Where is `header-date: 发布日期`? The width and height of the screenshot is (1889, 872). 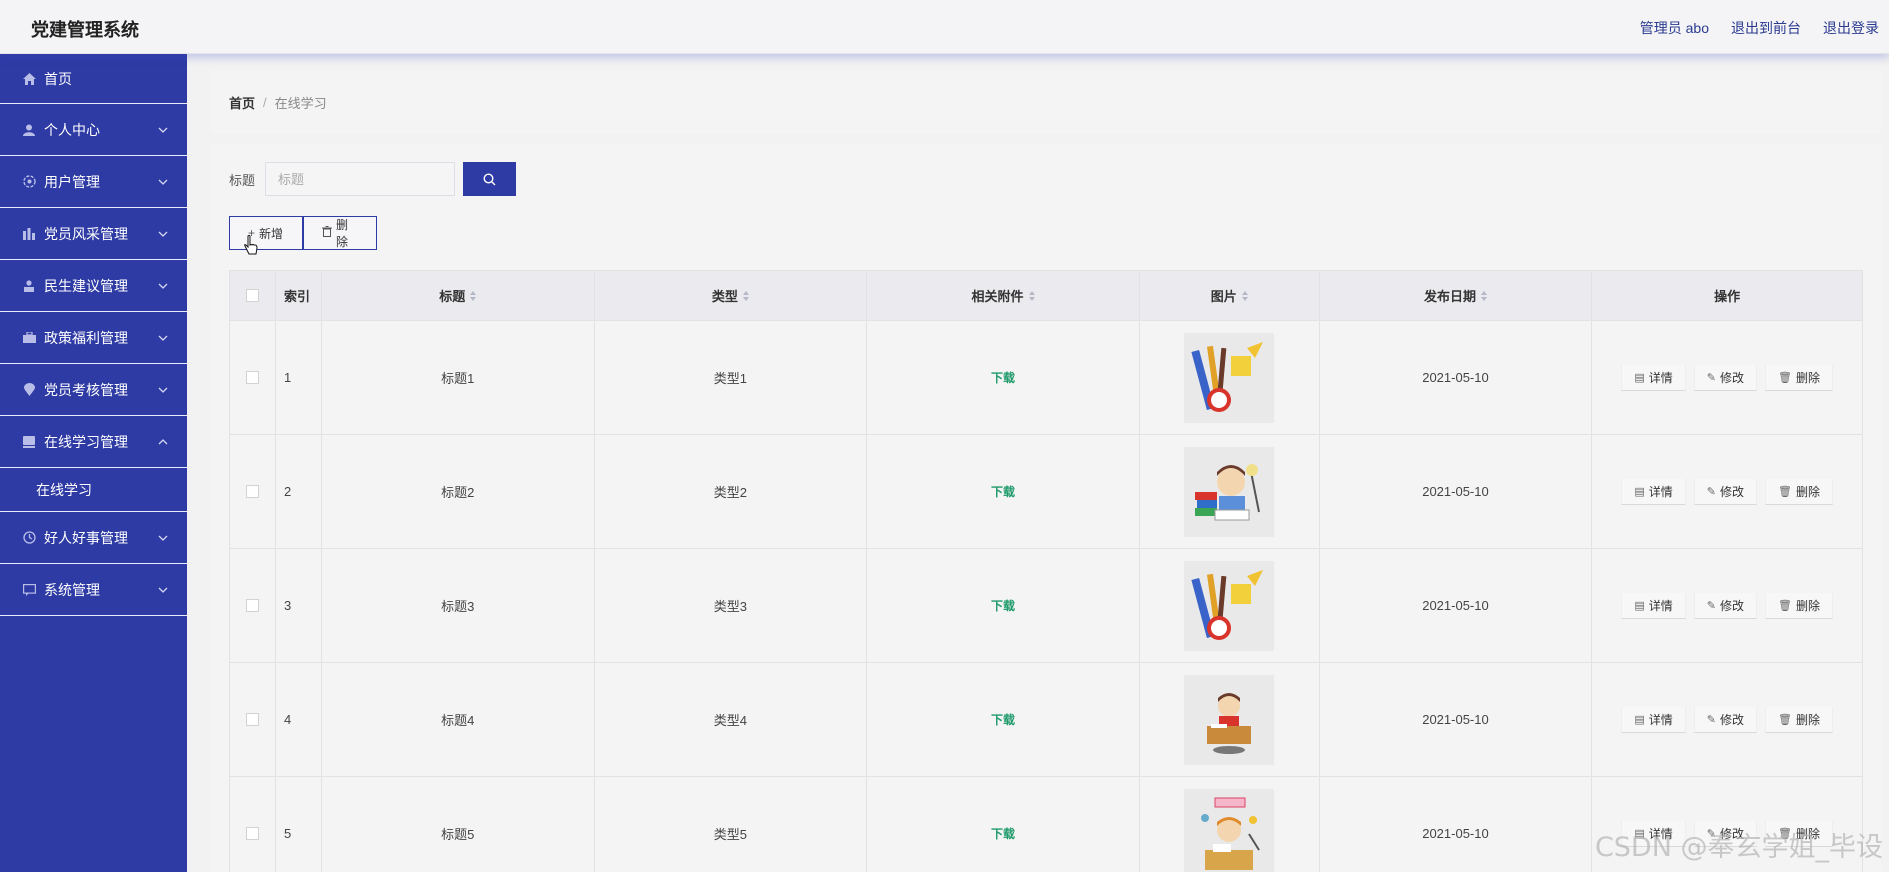
header-date: 发布日期 is located at coordinates (1456, 295).